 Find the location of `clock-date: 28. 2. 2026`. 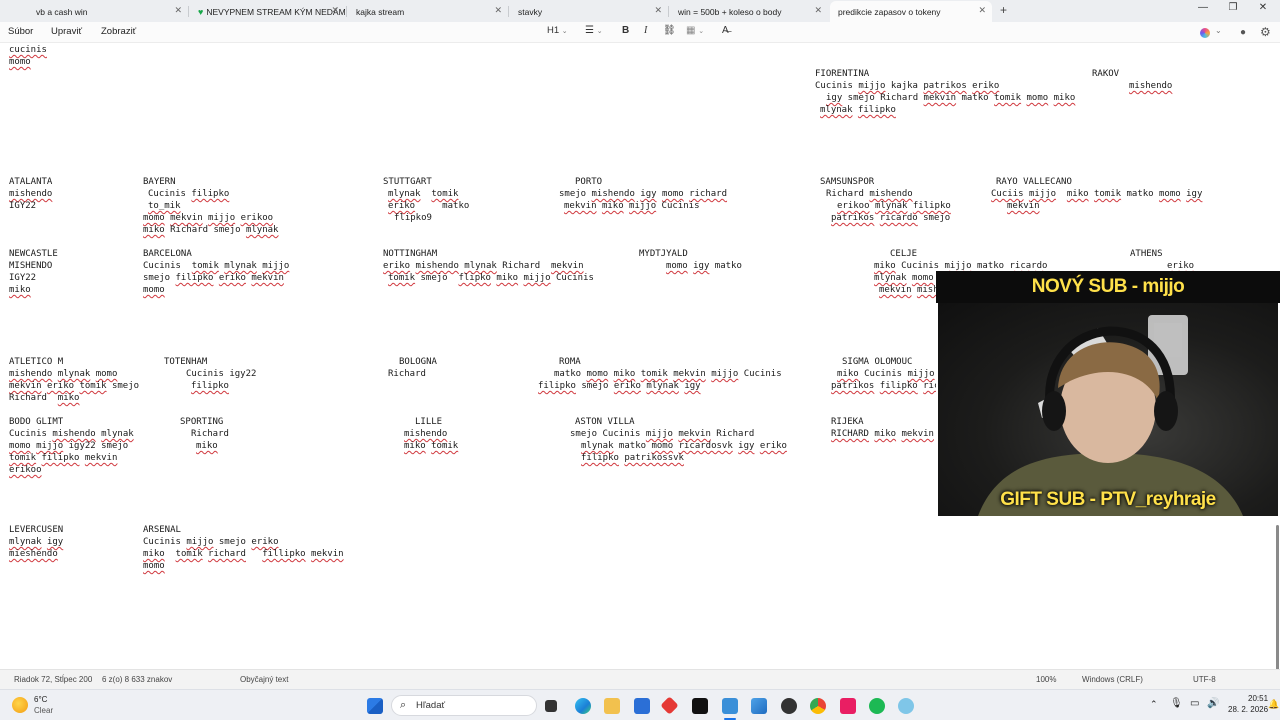

clock-date: 28. 2. 2026 is located at coordinates (1248, 709).